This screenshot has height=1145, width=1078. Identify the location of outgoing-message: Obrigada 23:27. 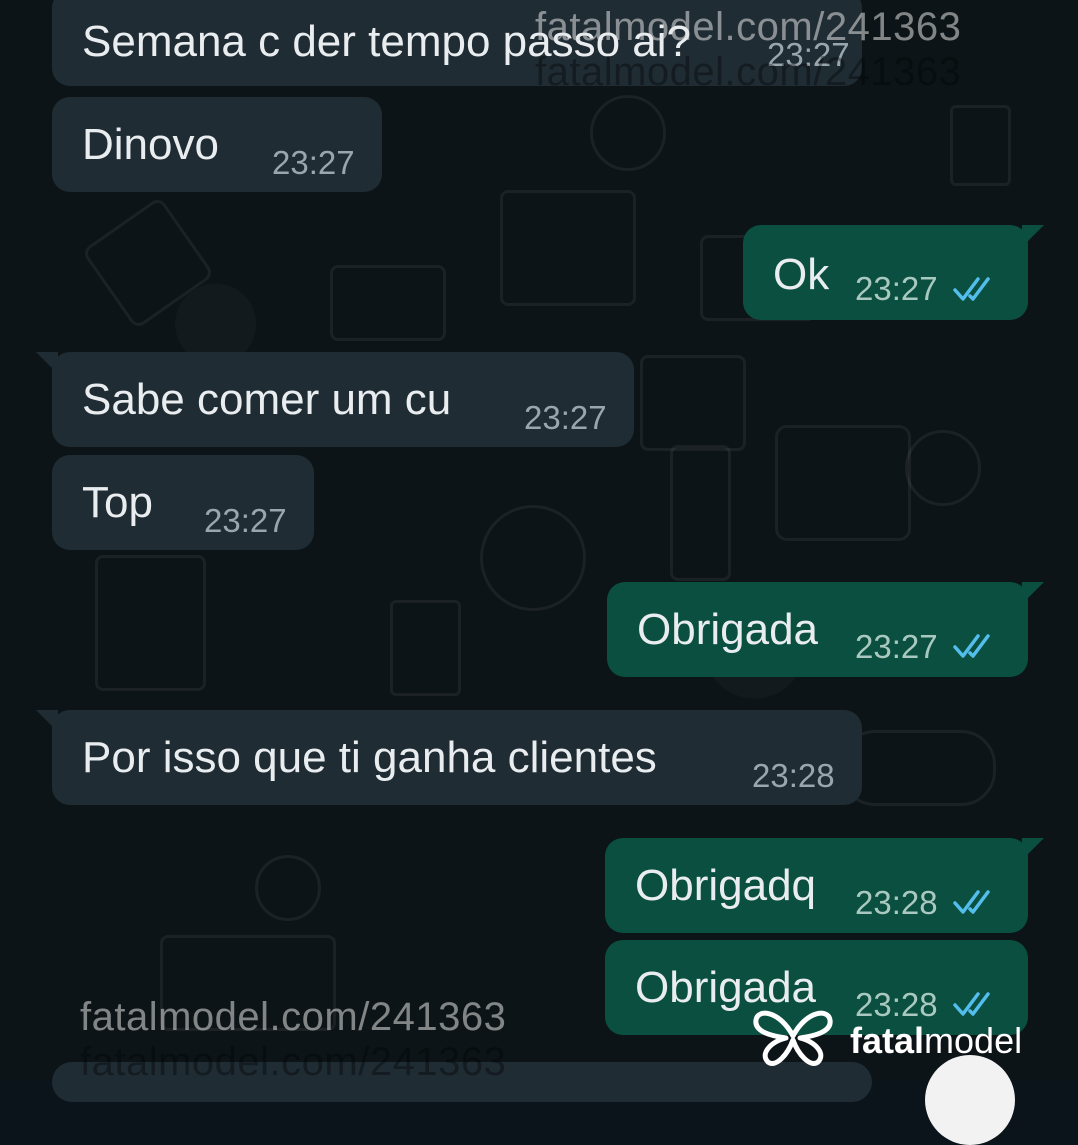
(825, 629).